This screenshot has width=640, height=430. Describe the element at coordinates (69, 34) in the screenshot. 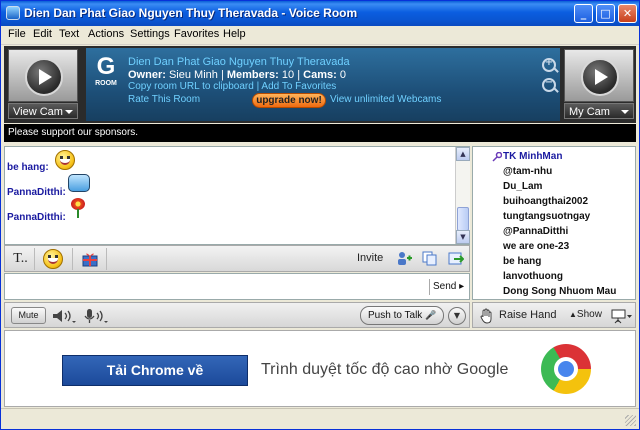

I see `menu-text: Text` at that location.